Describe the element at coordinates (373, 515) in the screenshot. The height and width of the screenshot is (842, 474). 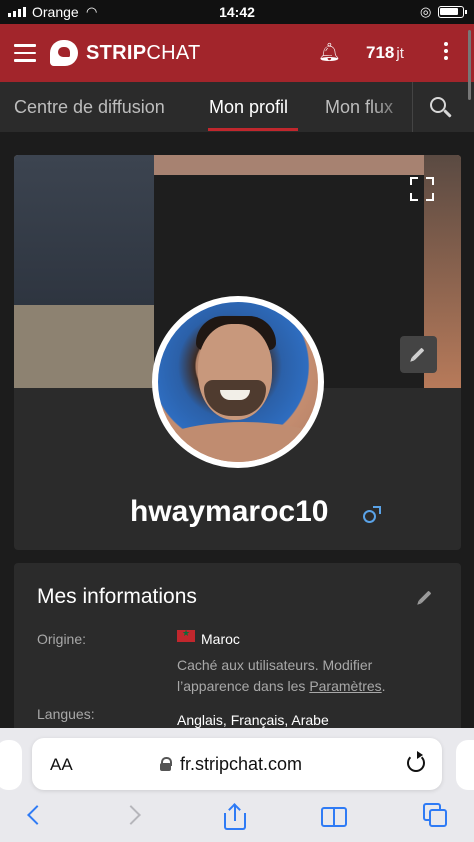
I see `male-icon` at that location.